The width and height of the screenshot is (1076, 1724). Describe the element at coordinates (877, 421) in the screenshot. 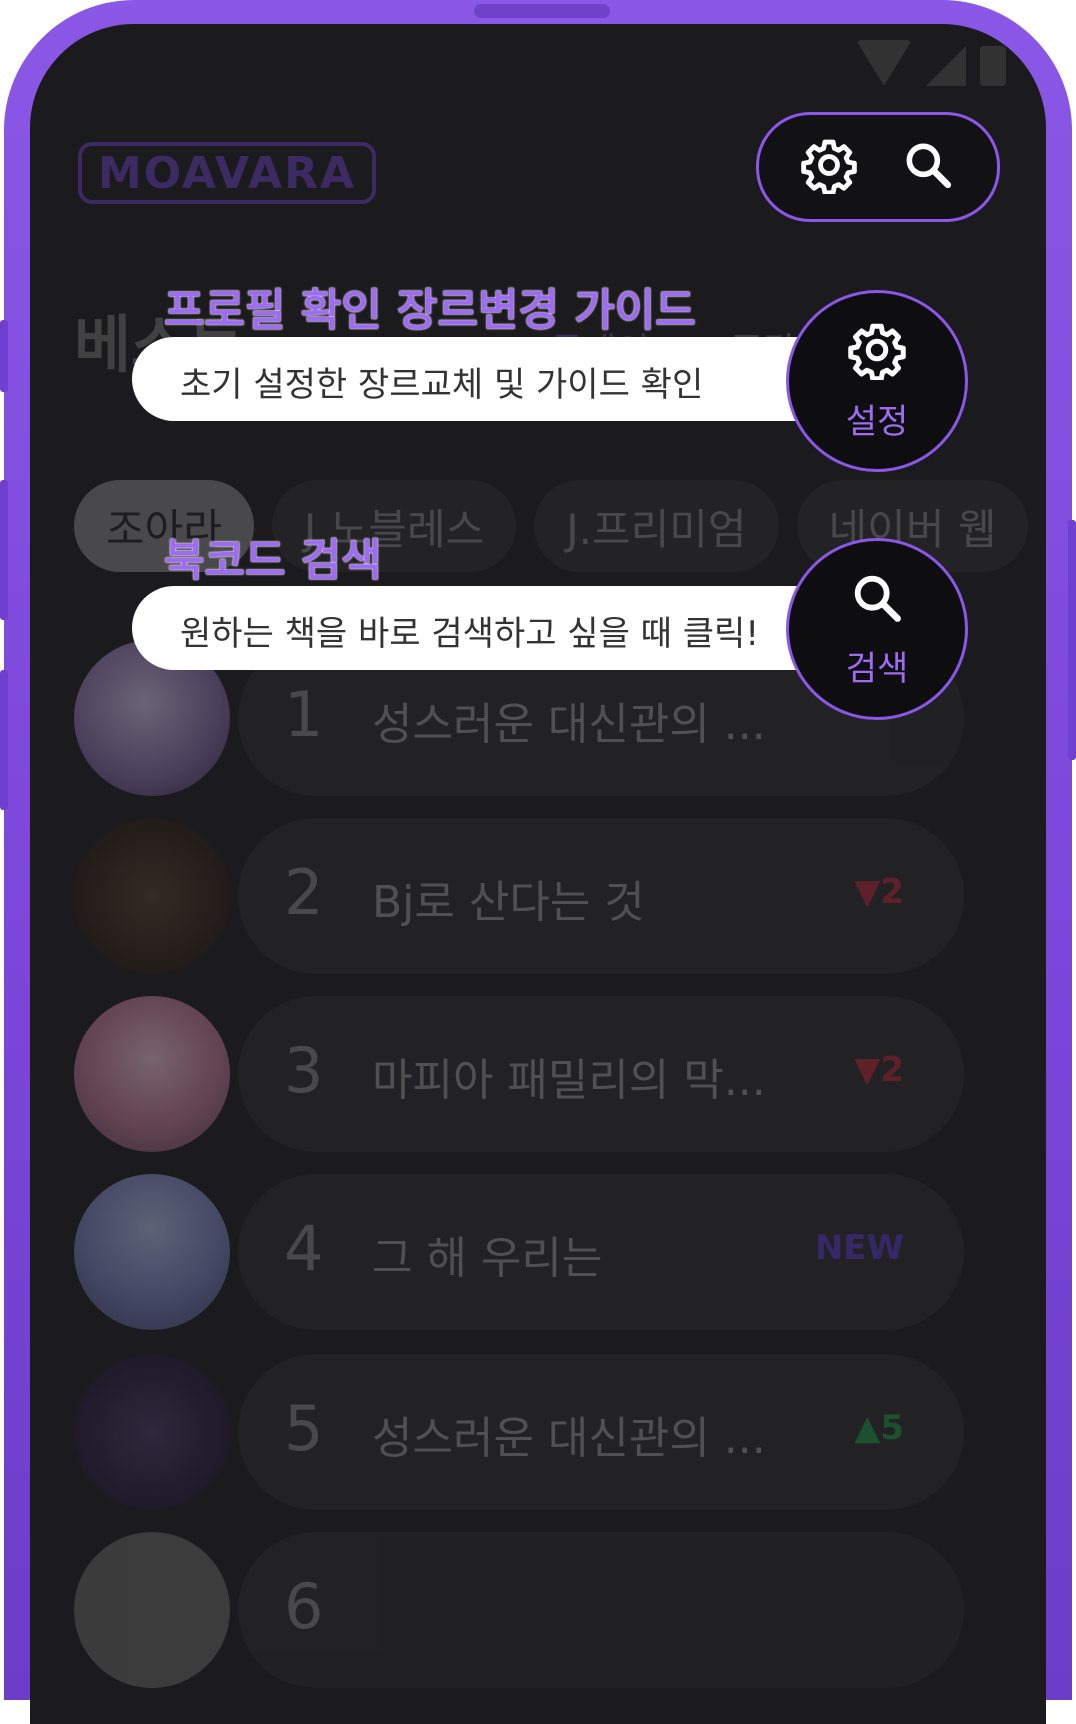

I see `settings-button-label: 설정` at that location.